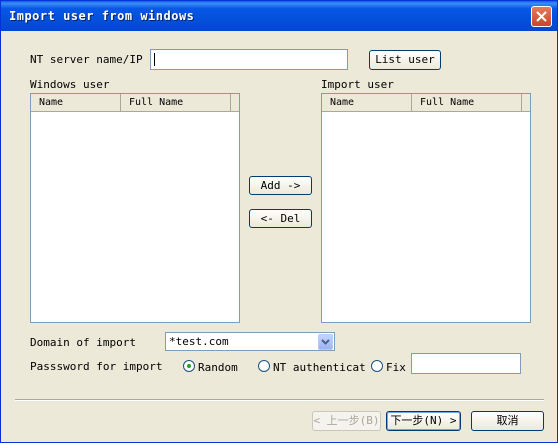 This screenshot has height=443, width=558. I want to click on text-cursor, so click(154, 59).